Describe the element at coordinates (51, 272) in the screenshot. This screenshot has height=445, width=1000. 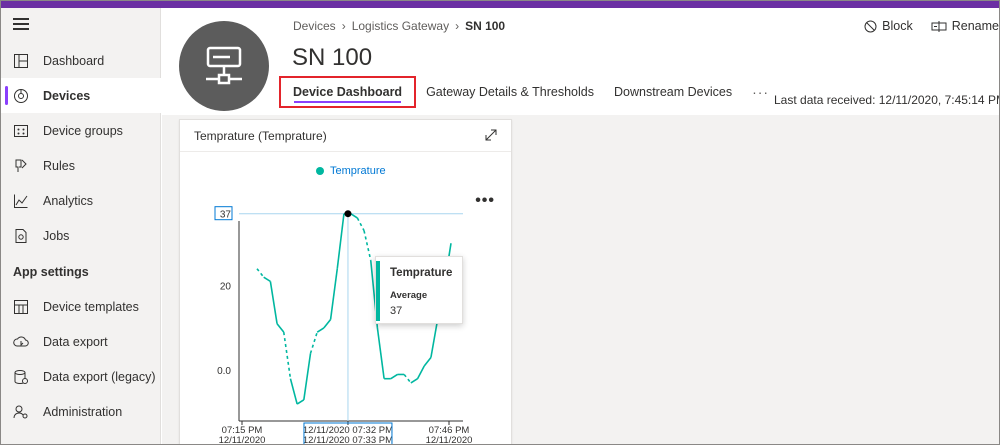
I see `section-label-app-settings: App settings` at that location.